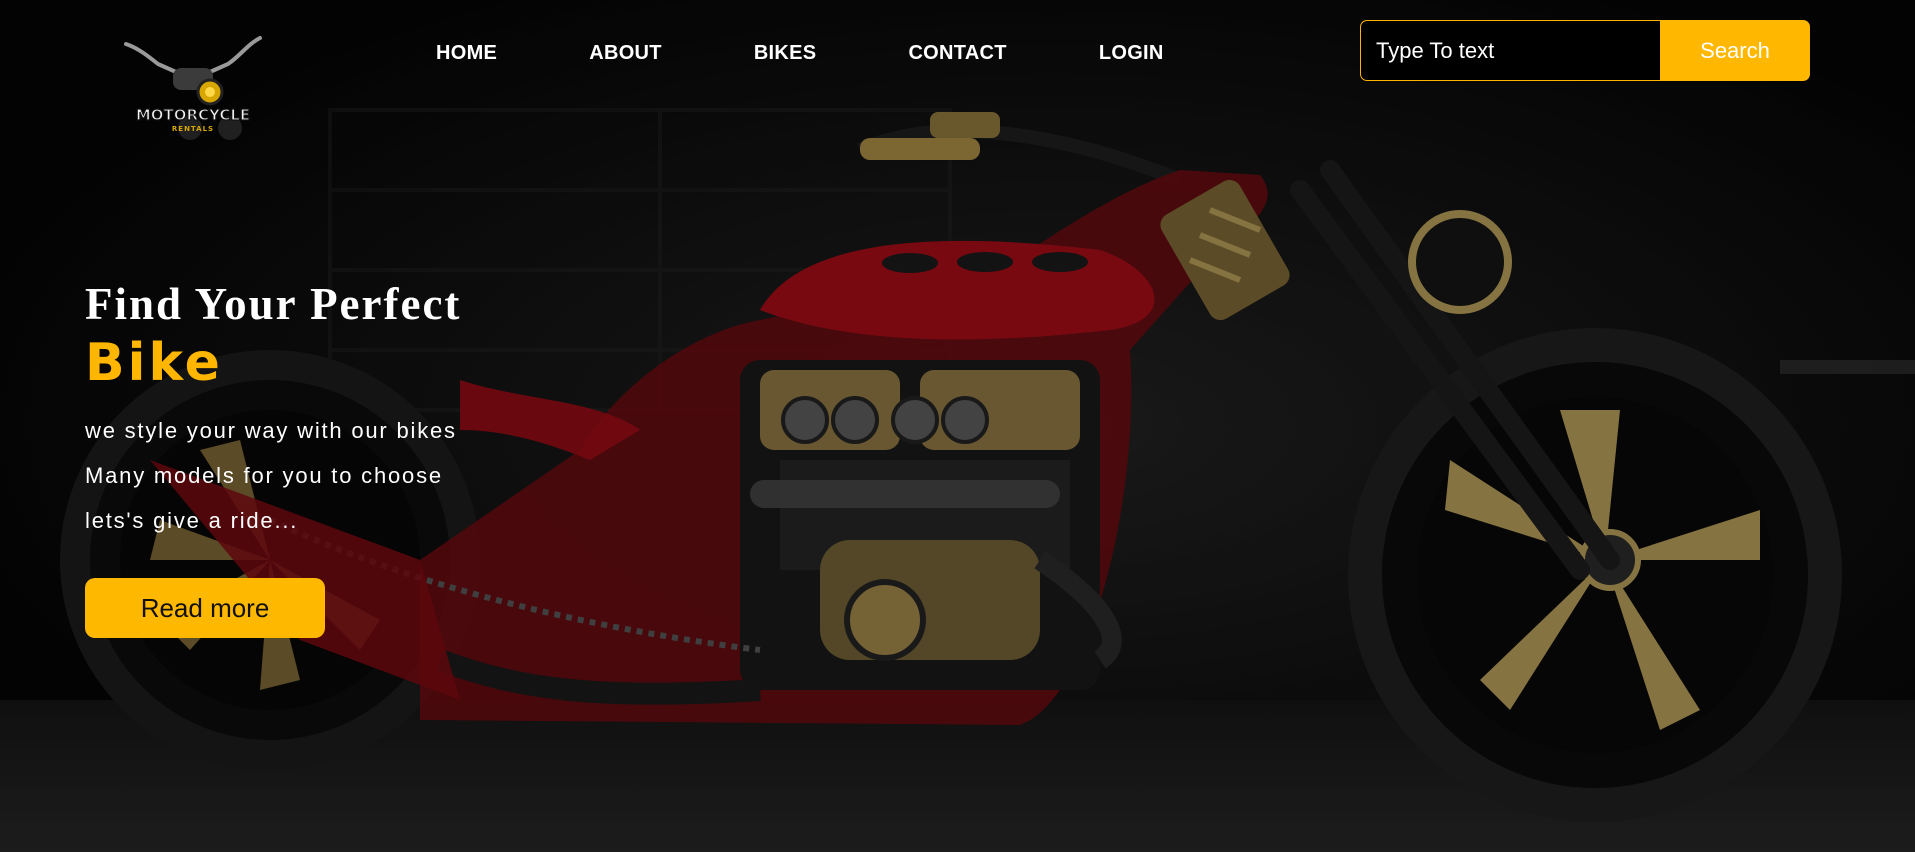 This screenshot has width=1915, height=852. Describe the element at coordinates (273, 304) in the screenshot. I see `hero-title: Find Your Perfect` at that location.